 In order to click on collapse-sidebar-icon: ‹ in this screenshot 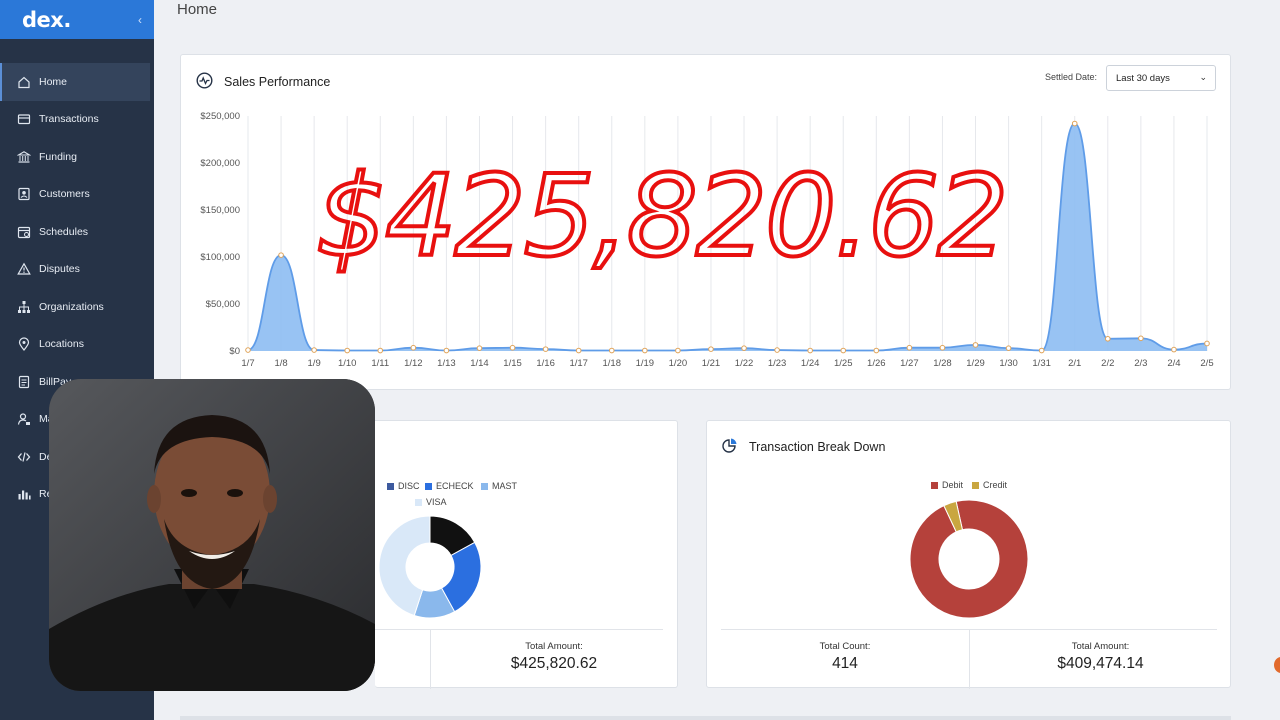, I will do `click(140, 20)`.